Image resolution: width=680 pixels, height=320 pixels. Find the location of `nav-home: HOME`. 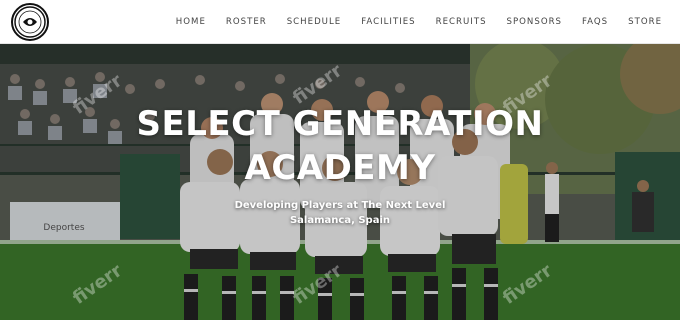

nav-home: HOME is located at coordinates (191, 22).